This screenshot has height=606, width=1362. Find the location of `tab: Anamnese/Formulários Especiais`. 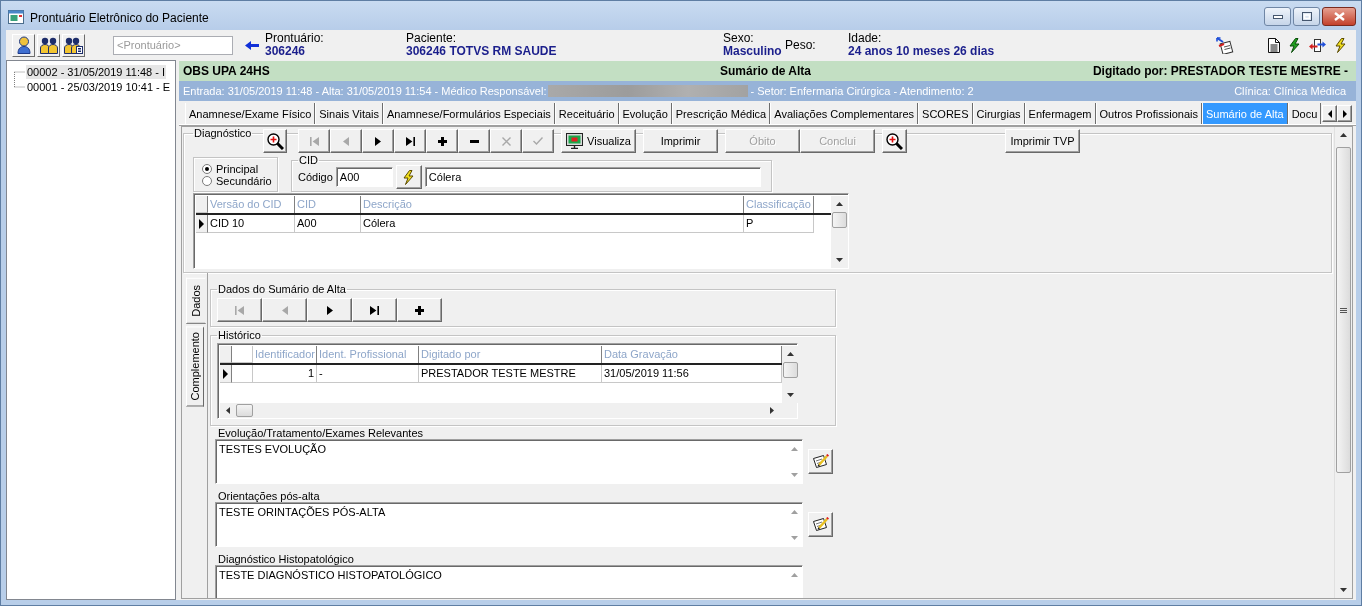

tab: Anamnese/Formulários Especiais is located at coordinates (469, 113).